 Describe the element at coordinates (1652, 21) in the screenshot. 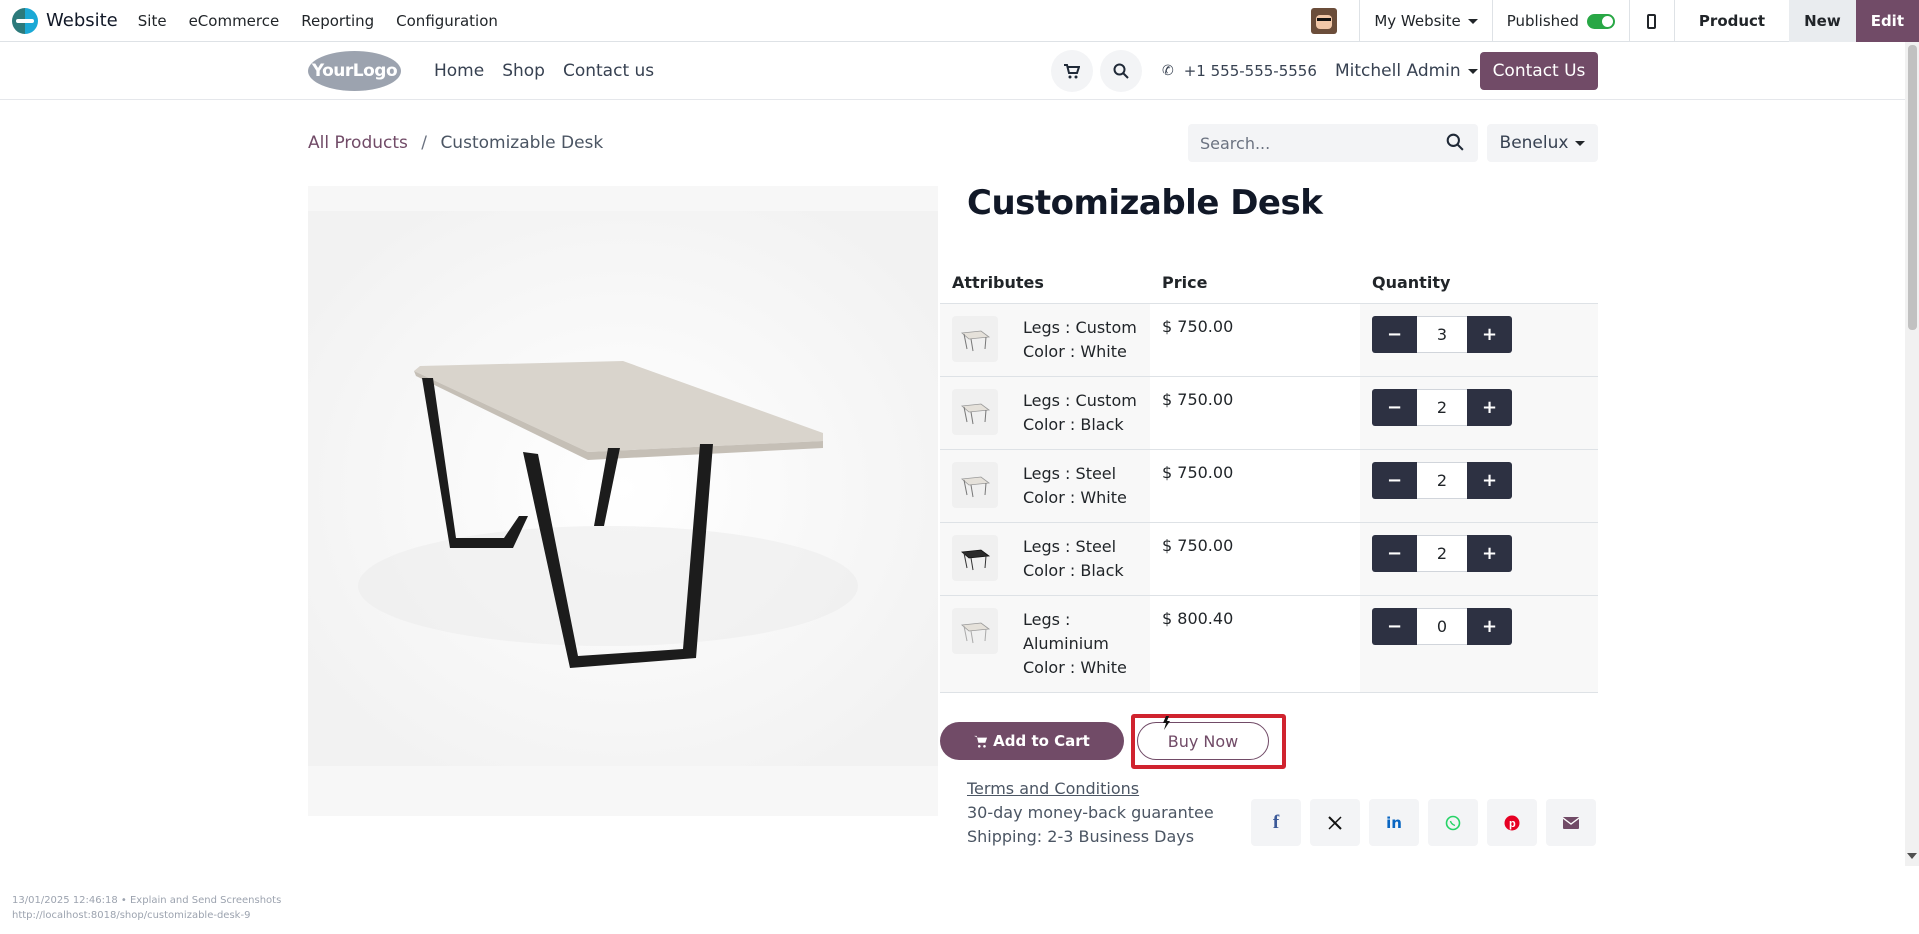

I see `mobile-preview-button` at that location.